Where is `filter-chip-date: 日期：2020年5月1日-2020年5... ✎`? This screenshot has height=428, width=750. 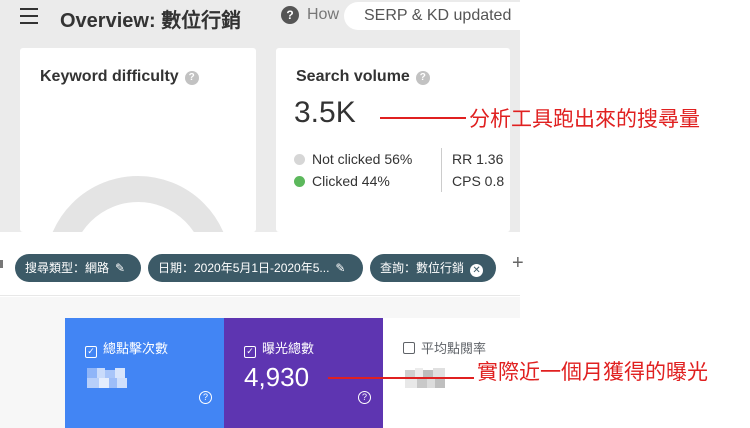
filter-chip-date: 日期：2020年5月1日-2020年5... ✎ is located at coordinates (255, 268).